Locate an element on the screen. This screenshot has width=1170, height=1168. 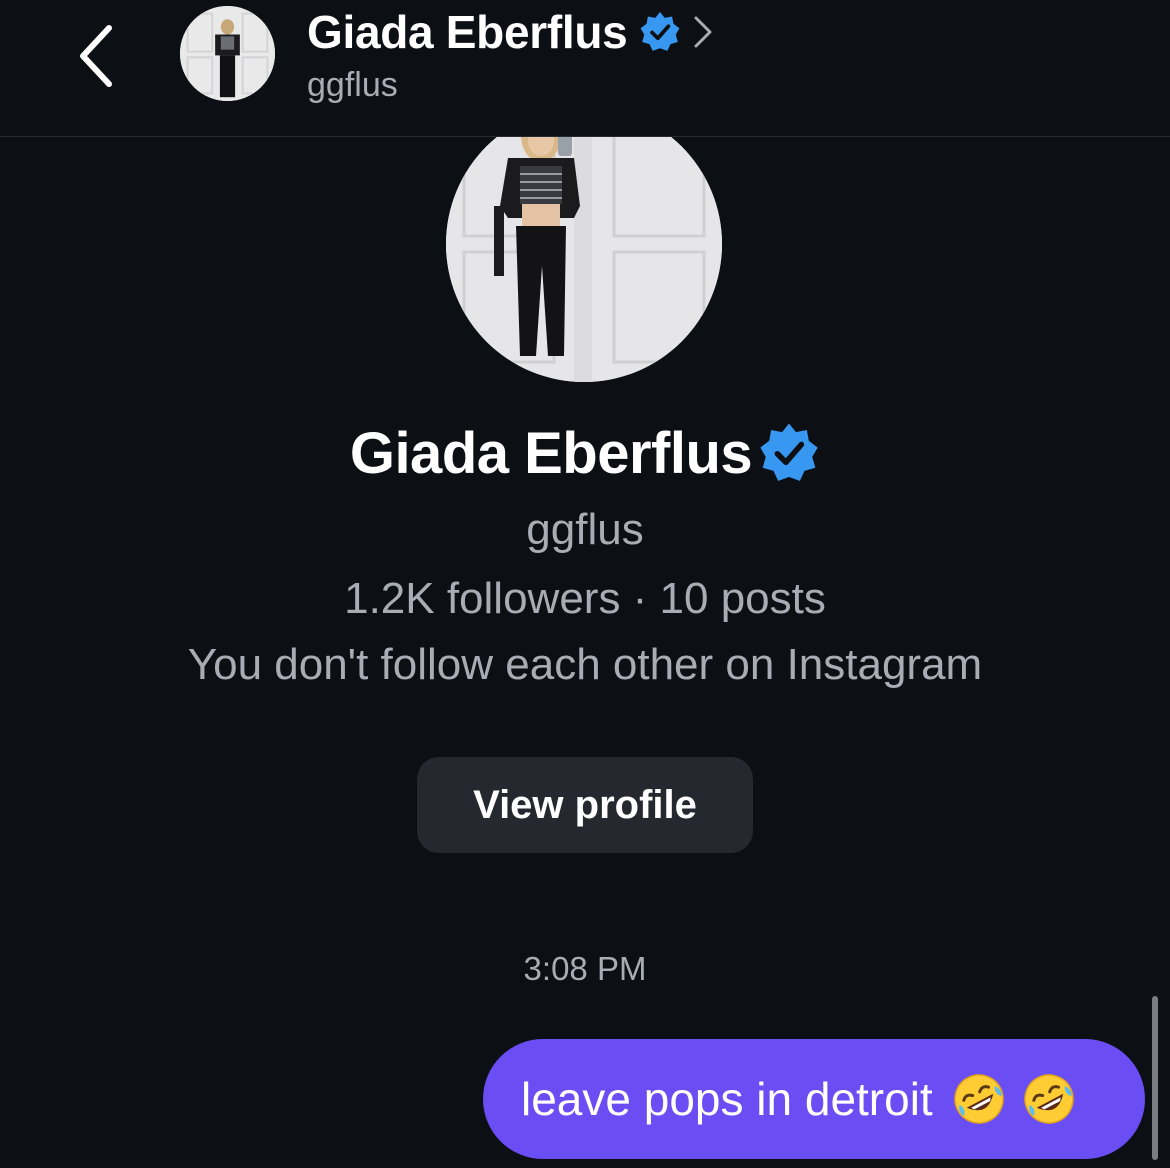
profile-avatar is located at coordinates (584, 244).